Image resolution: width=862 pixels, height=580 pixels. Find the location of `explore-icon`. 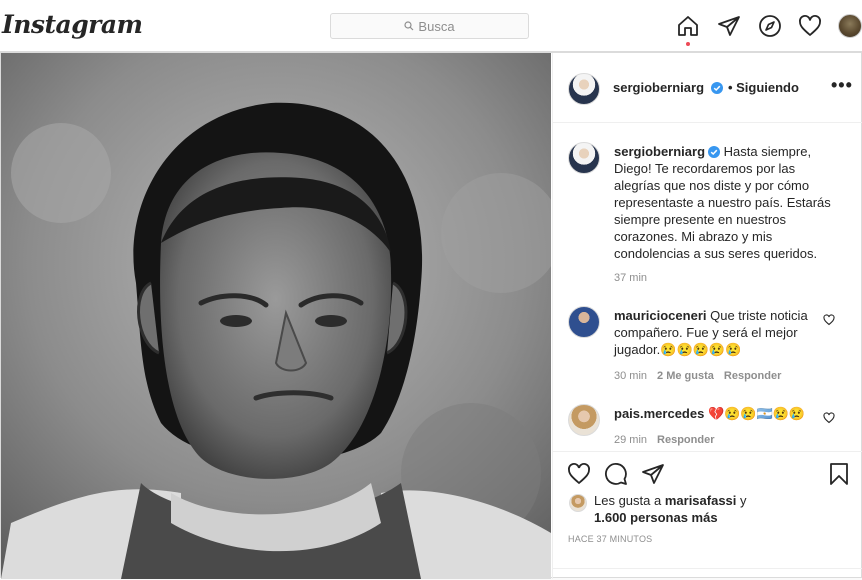

explore-icon is located at coordinates (770, 26).